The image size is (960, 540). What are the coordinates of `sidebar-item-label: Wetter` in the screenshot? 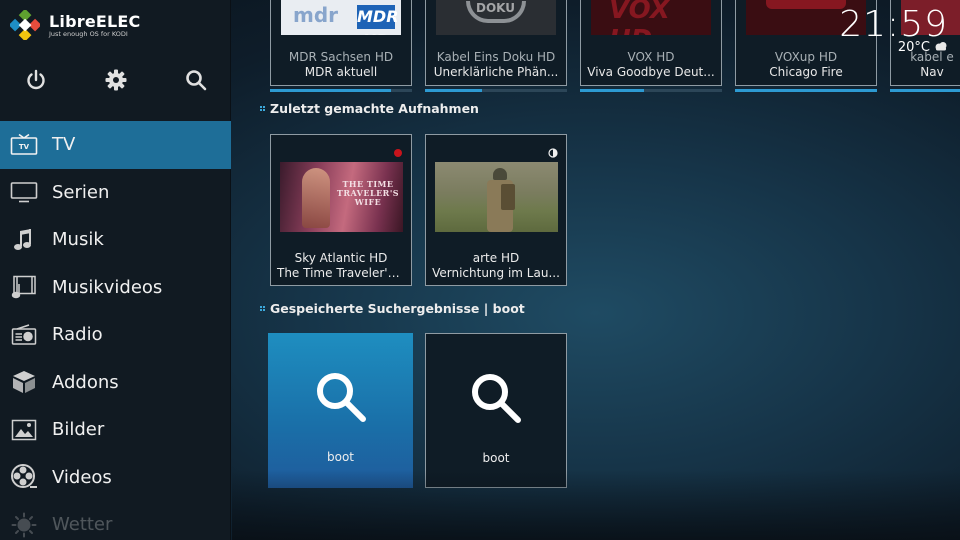 It's located at (82, 525).